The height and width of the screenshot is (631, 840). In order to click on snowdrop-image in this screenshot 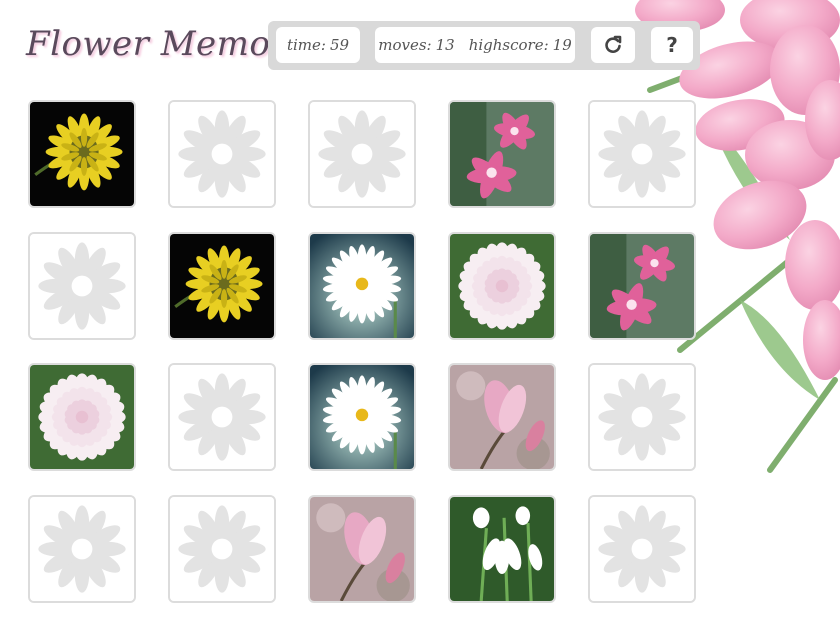, I will do `click(502, 549)`.